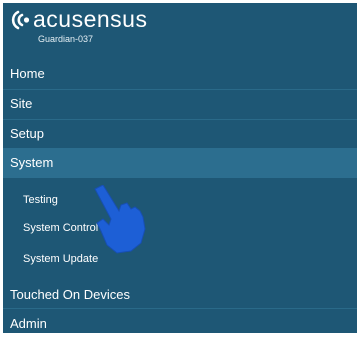  What do you see at coordinates (180, 104) in the screenshot?
I see `nav-item-site: Site` at bounding box center [180, 104].